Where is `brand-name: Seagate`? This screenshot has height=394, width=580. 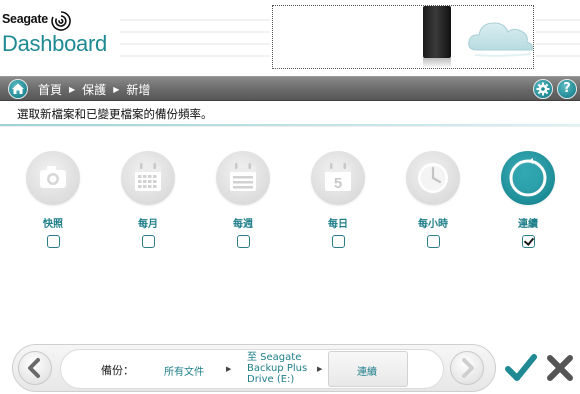
brand-name: Seagate is located at coordinates (25, 19).